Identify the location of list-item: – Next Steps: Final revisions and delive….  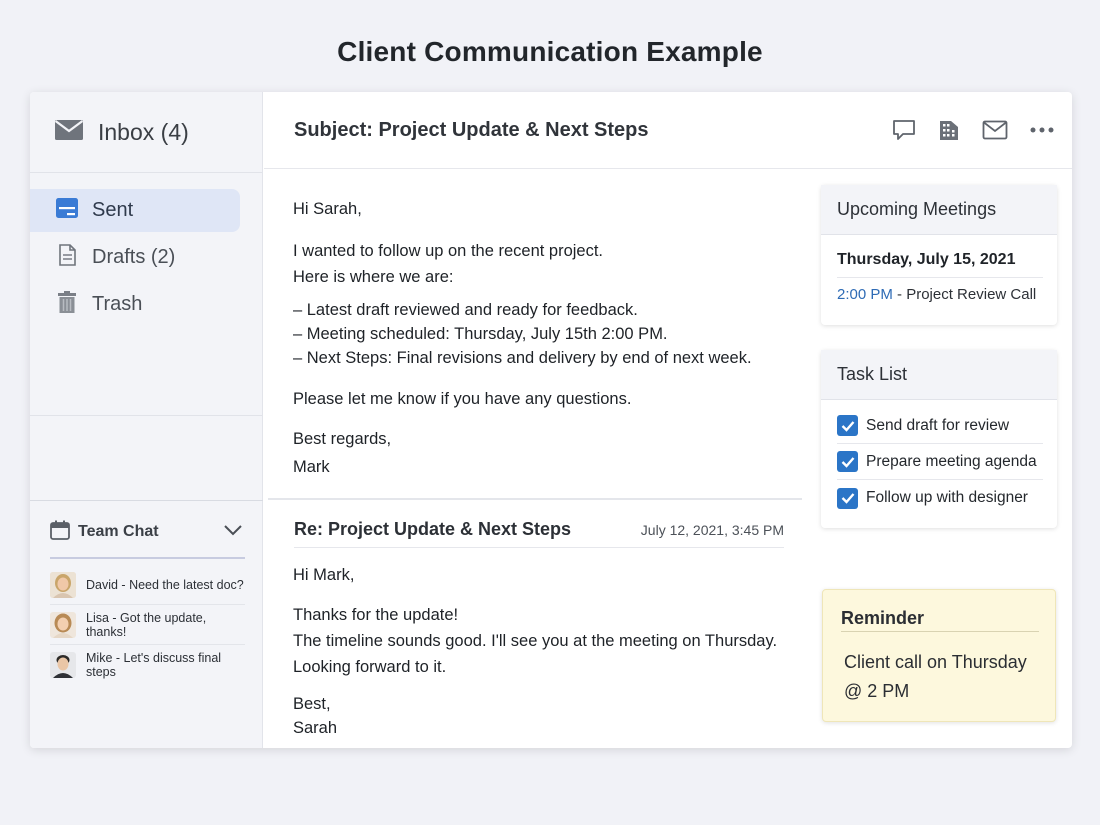
(522, 358).